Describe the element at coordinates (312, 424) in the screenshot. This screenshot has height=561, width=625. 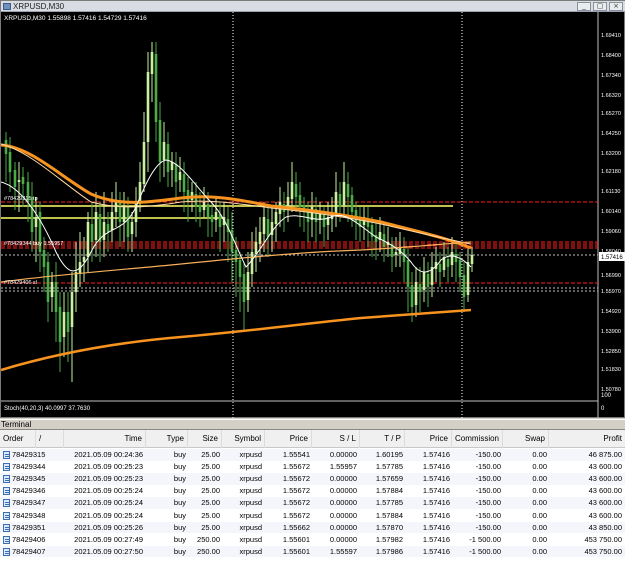
I see `terminal-tab: Terminal` at that location.